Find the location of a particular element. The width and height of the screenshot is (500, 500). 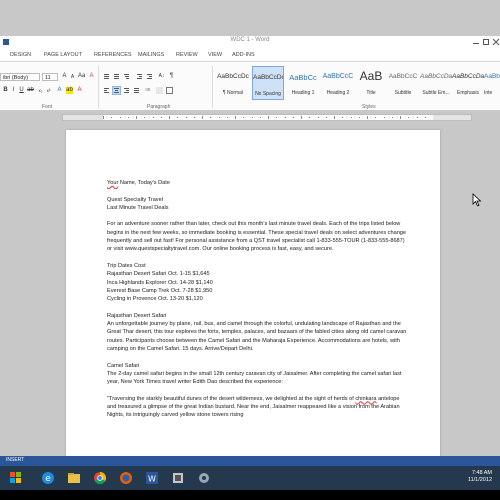

tab-add-ins: ADD-INS is located at coordinates (243, 55).